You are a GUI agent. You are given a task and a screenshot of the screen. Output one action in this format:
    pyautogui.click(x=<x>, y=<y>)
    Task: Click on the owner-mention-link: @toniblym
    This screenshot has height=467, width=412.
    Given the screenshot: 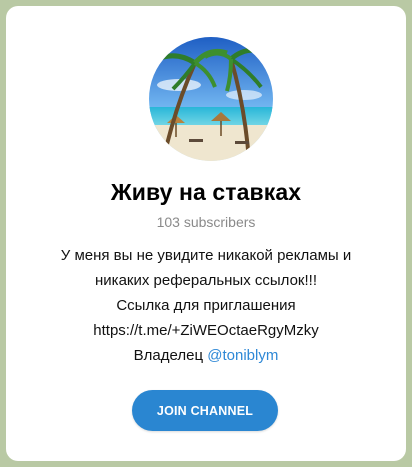 What is the action you would take?
    pyautogui.click(x=242, y=355)
    